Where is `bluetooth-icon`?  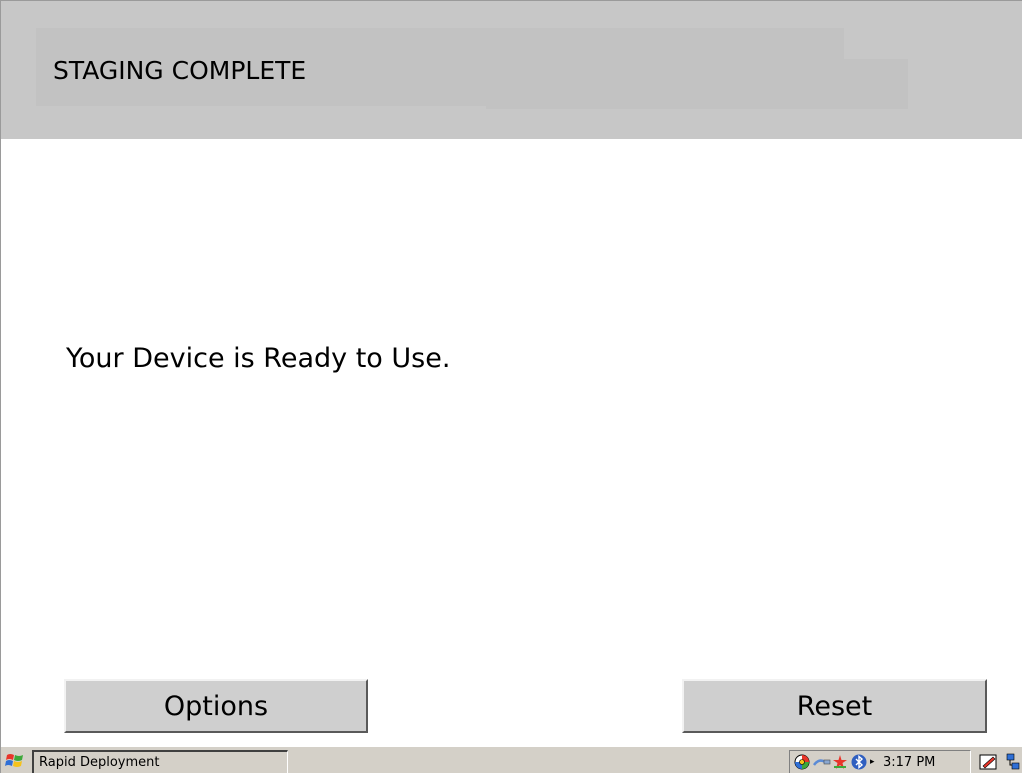 bluetooth-icon is located at coordinates (859, 762).